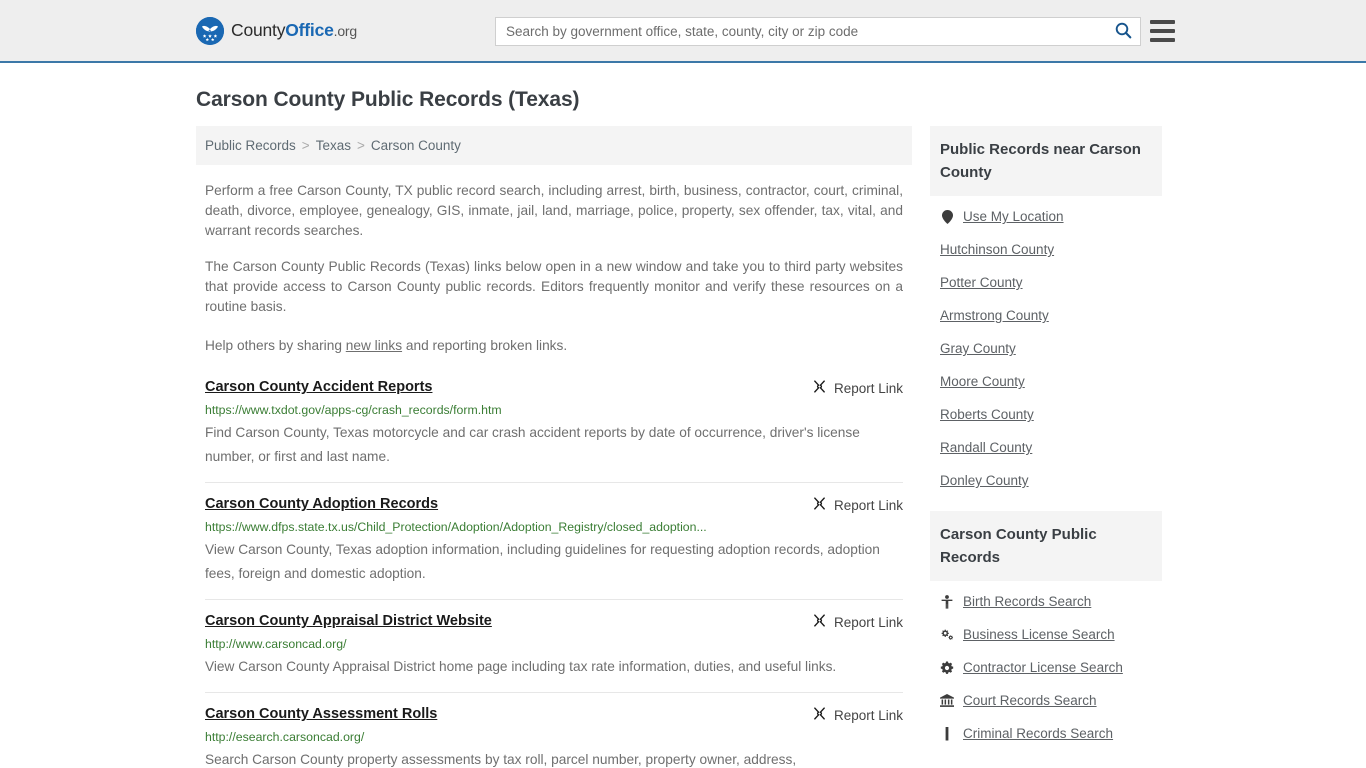 This screenshot has width=1366, height=768. I want to click on sidebar-item-use-my-location: Use My Location, so click(1046, 216).